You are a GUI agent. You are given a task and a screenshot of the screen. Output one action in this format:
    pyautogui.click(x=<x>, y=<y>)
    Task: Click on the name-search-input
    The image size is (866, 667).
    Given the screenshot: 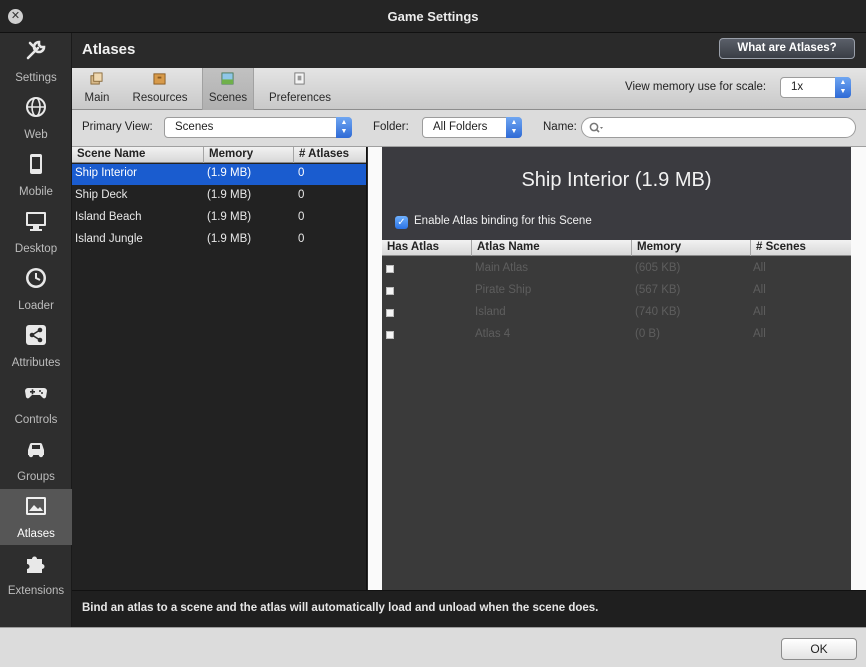 What is the action you would take?
    pyautogui.click(x=718, y=127)
    